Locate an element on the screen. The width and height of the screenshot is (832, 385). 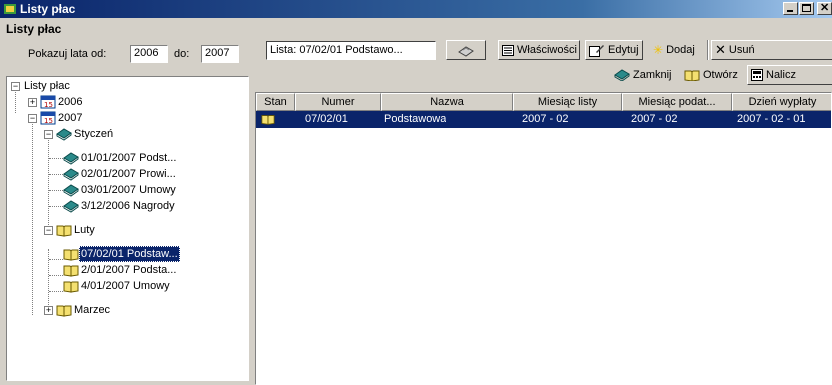
delete-icon: ✕ is located at coordinates (720, 50).